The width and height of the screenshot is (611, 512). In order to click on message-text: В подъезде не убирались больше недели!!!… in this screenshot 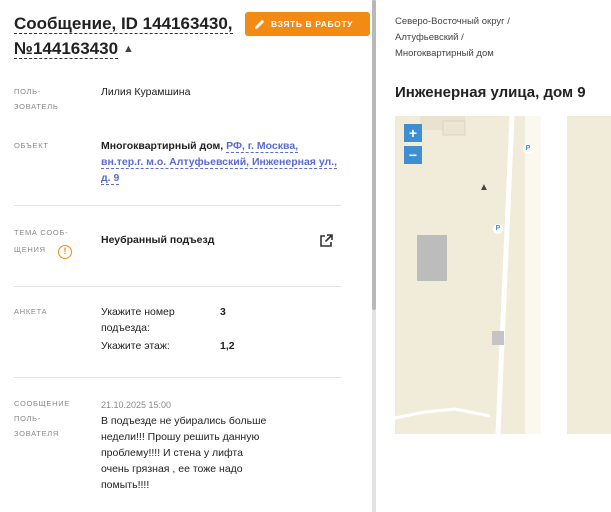, I will do `click(184, 453)`.